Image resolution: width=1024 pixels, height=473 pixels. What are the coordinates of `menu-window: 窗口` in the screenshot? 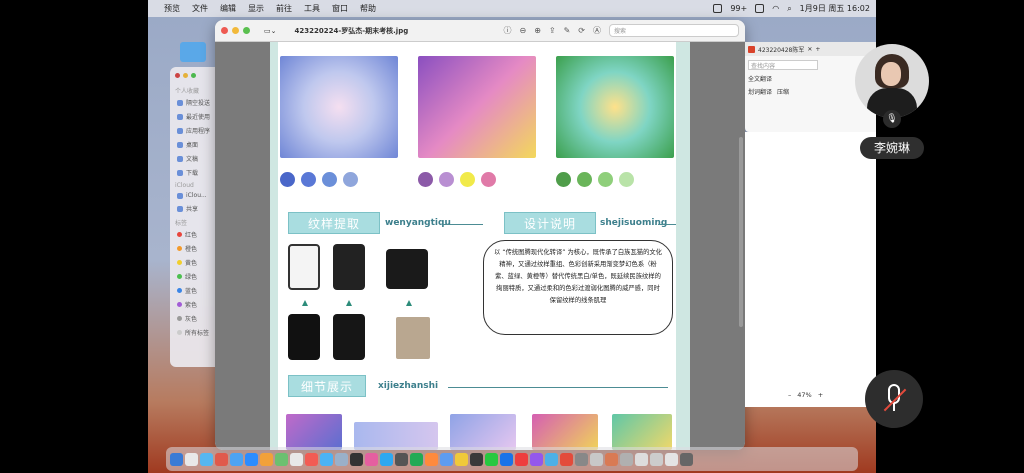 It's located at (340, 8).